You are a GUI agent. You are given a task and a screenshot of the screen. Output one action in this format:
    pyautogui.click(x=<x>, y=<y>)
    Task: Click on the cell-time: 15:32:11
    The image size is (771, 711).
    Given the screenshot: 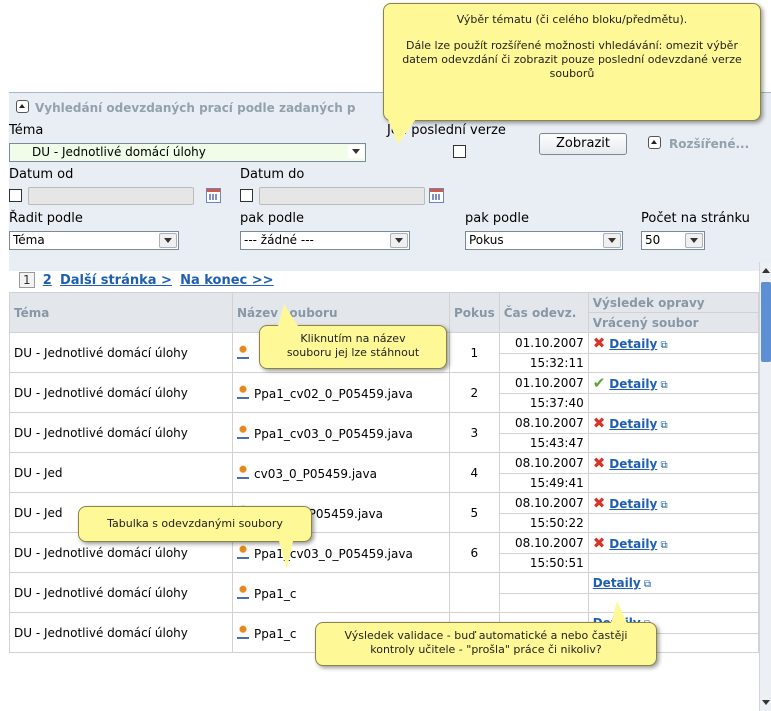 What is the action you would take?
    pyautogui.click(x=543, y=363)
    